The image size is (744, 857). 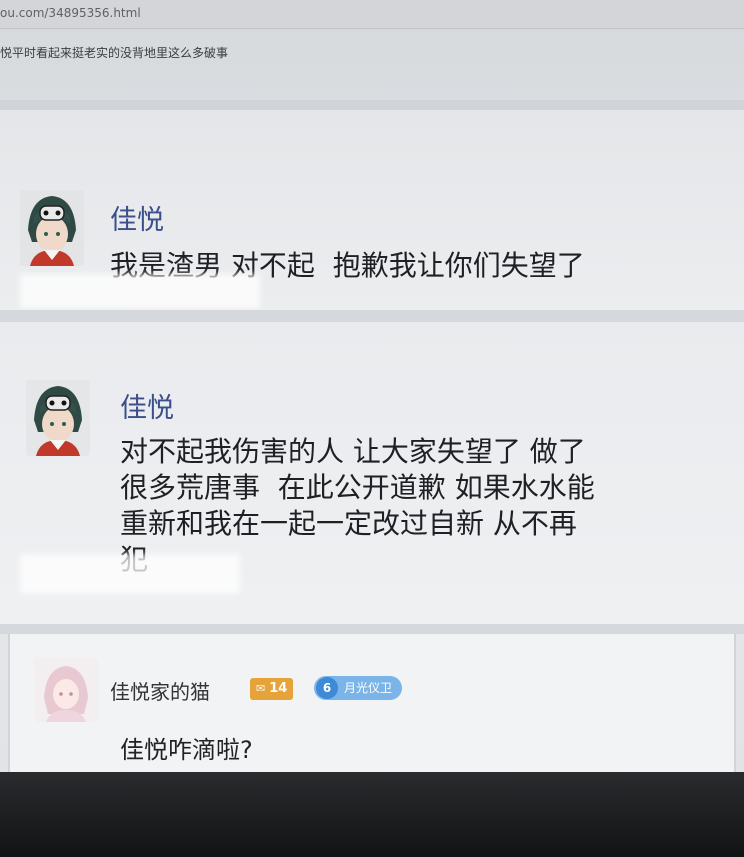 I want to click on address-bar: ou.com/34895356.html, so click(x=372, y=14).